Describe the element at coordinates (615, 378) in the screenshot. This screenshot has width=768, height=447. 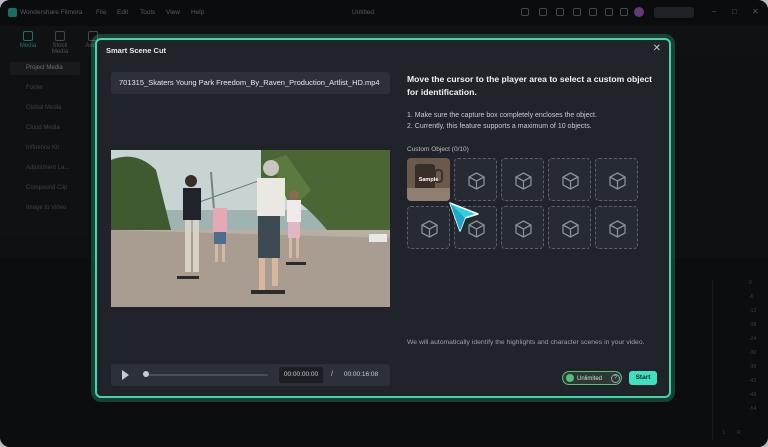
I see `help-icon: ?` at that location.